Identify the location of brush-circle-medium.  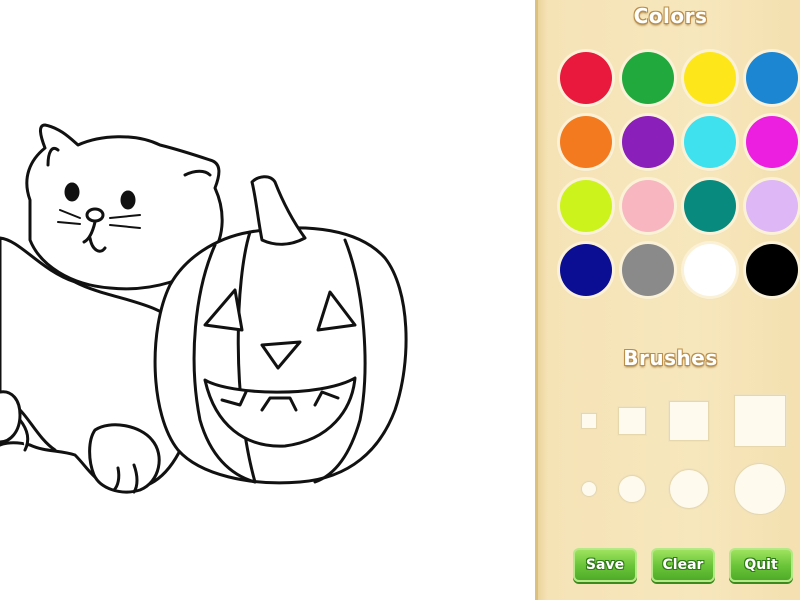
(632, 489).